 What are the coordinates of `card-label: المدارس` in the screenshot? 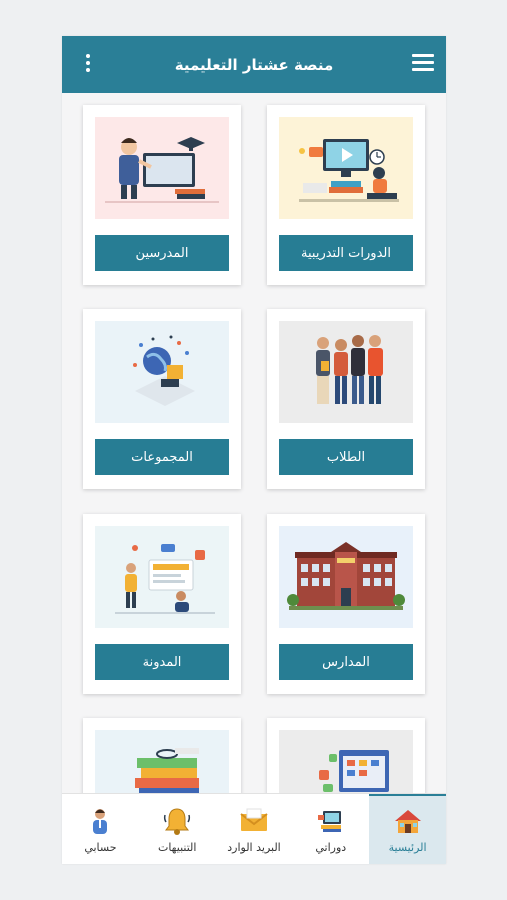 It's located at (346, 662).